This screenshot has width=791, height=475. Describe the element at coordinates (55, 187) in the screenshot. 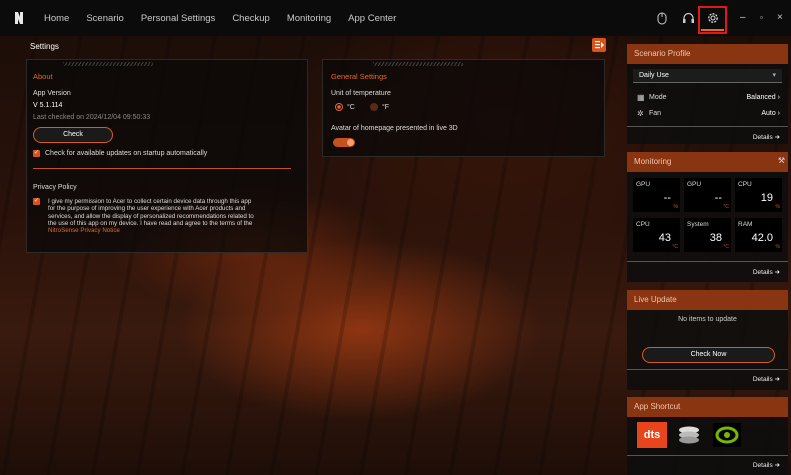

I see `privacy-title: Privacy Policy` at that location.